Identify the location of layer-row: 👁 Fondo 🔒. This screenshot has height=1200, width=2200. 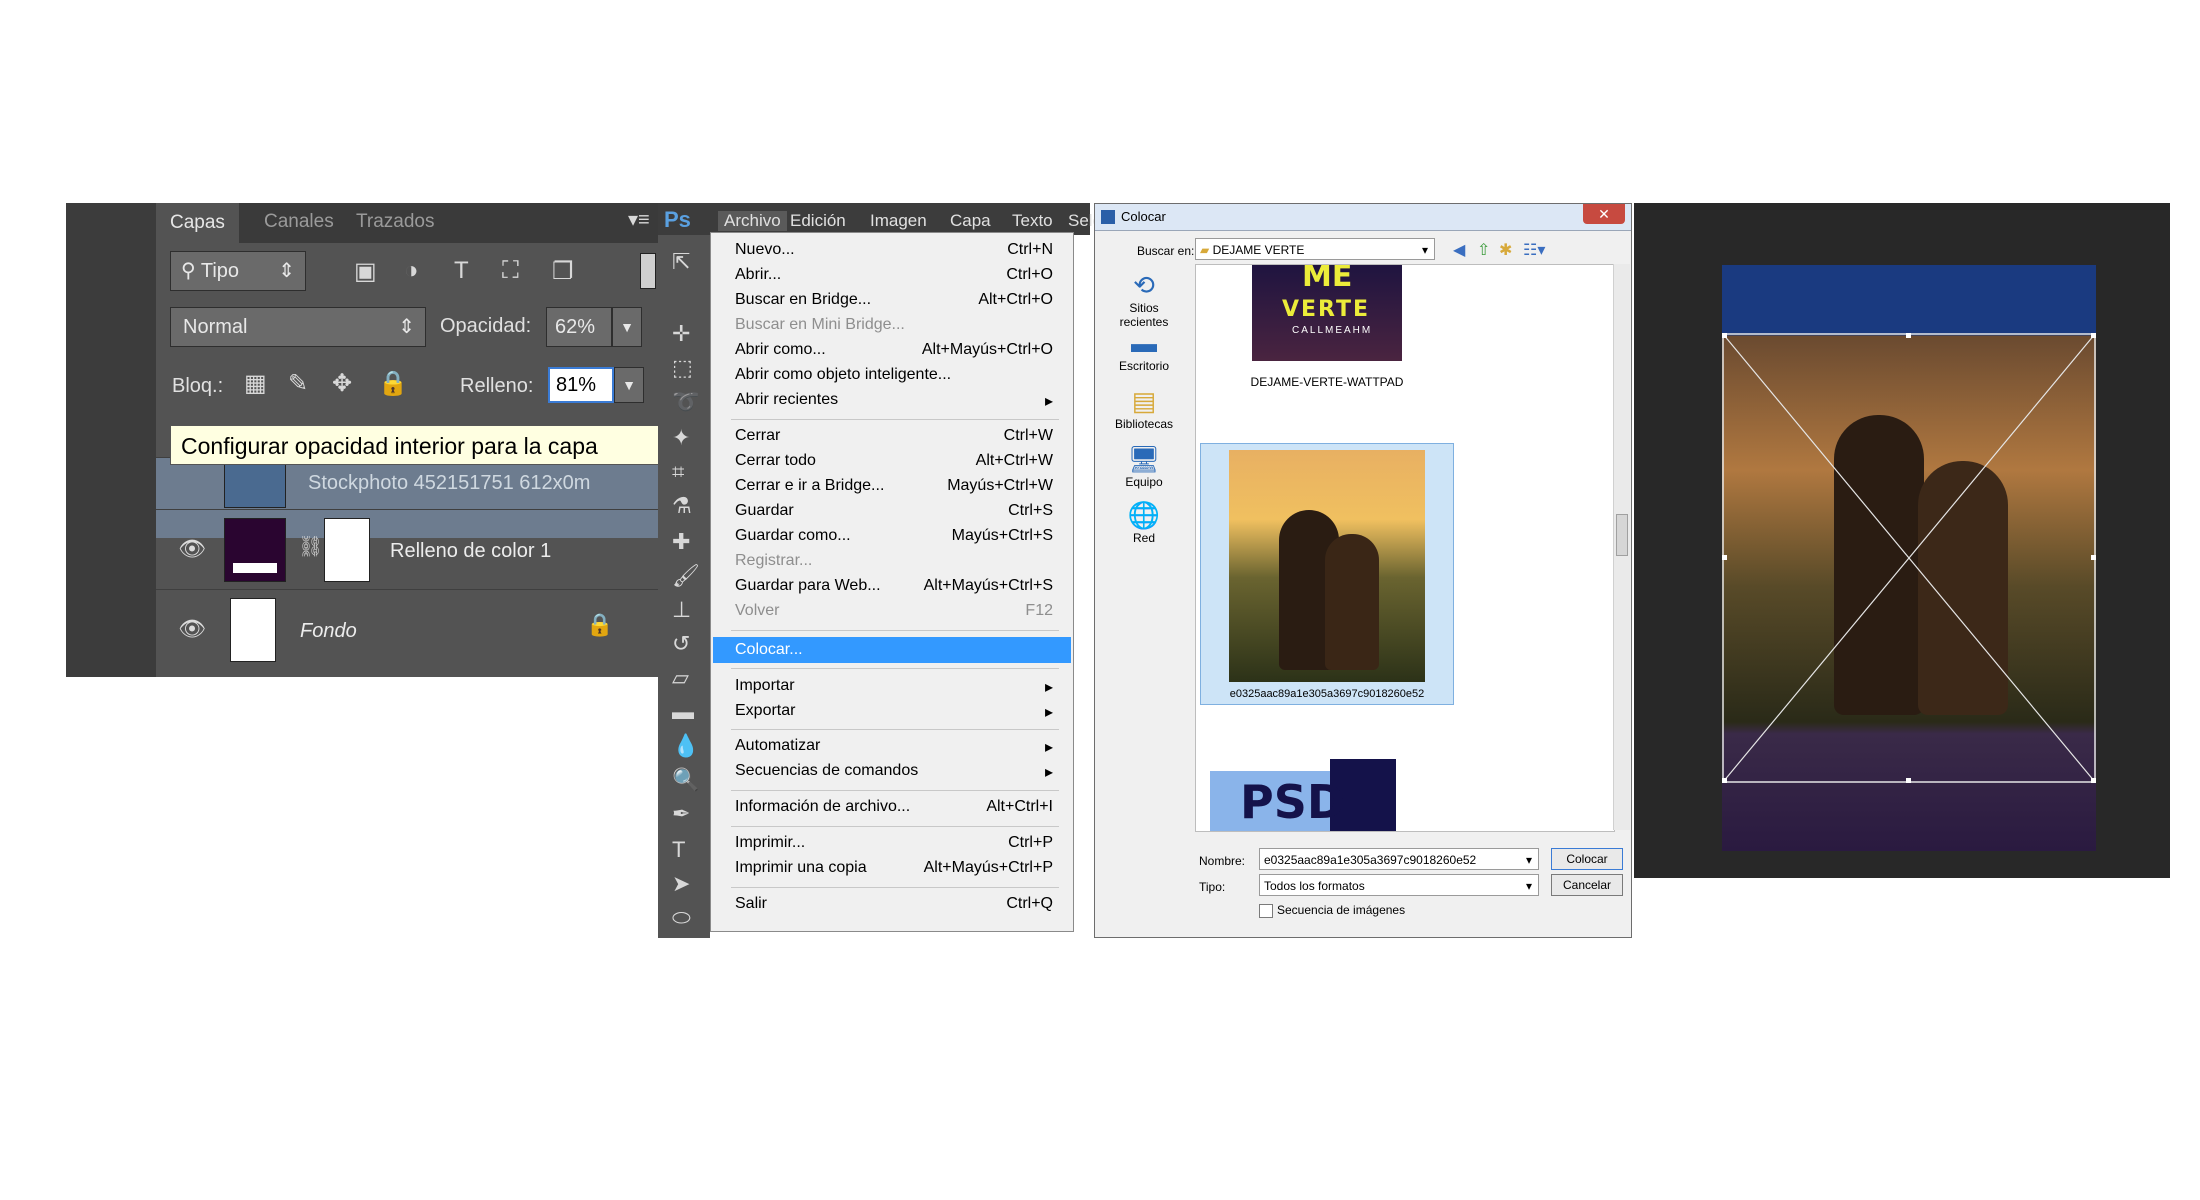
(410, 629).